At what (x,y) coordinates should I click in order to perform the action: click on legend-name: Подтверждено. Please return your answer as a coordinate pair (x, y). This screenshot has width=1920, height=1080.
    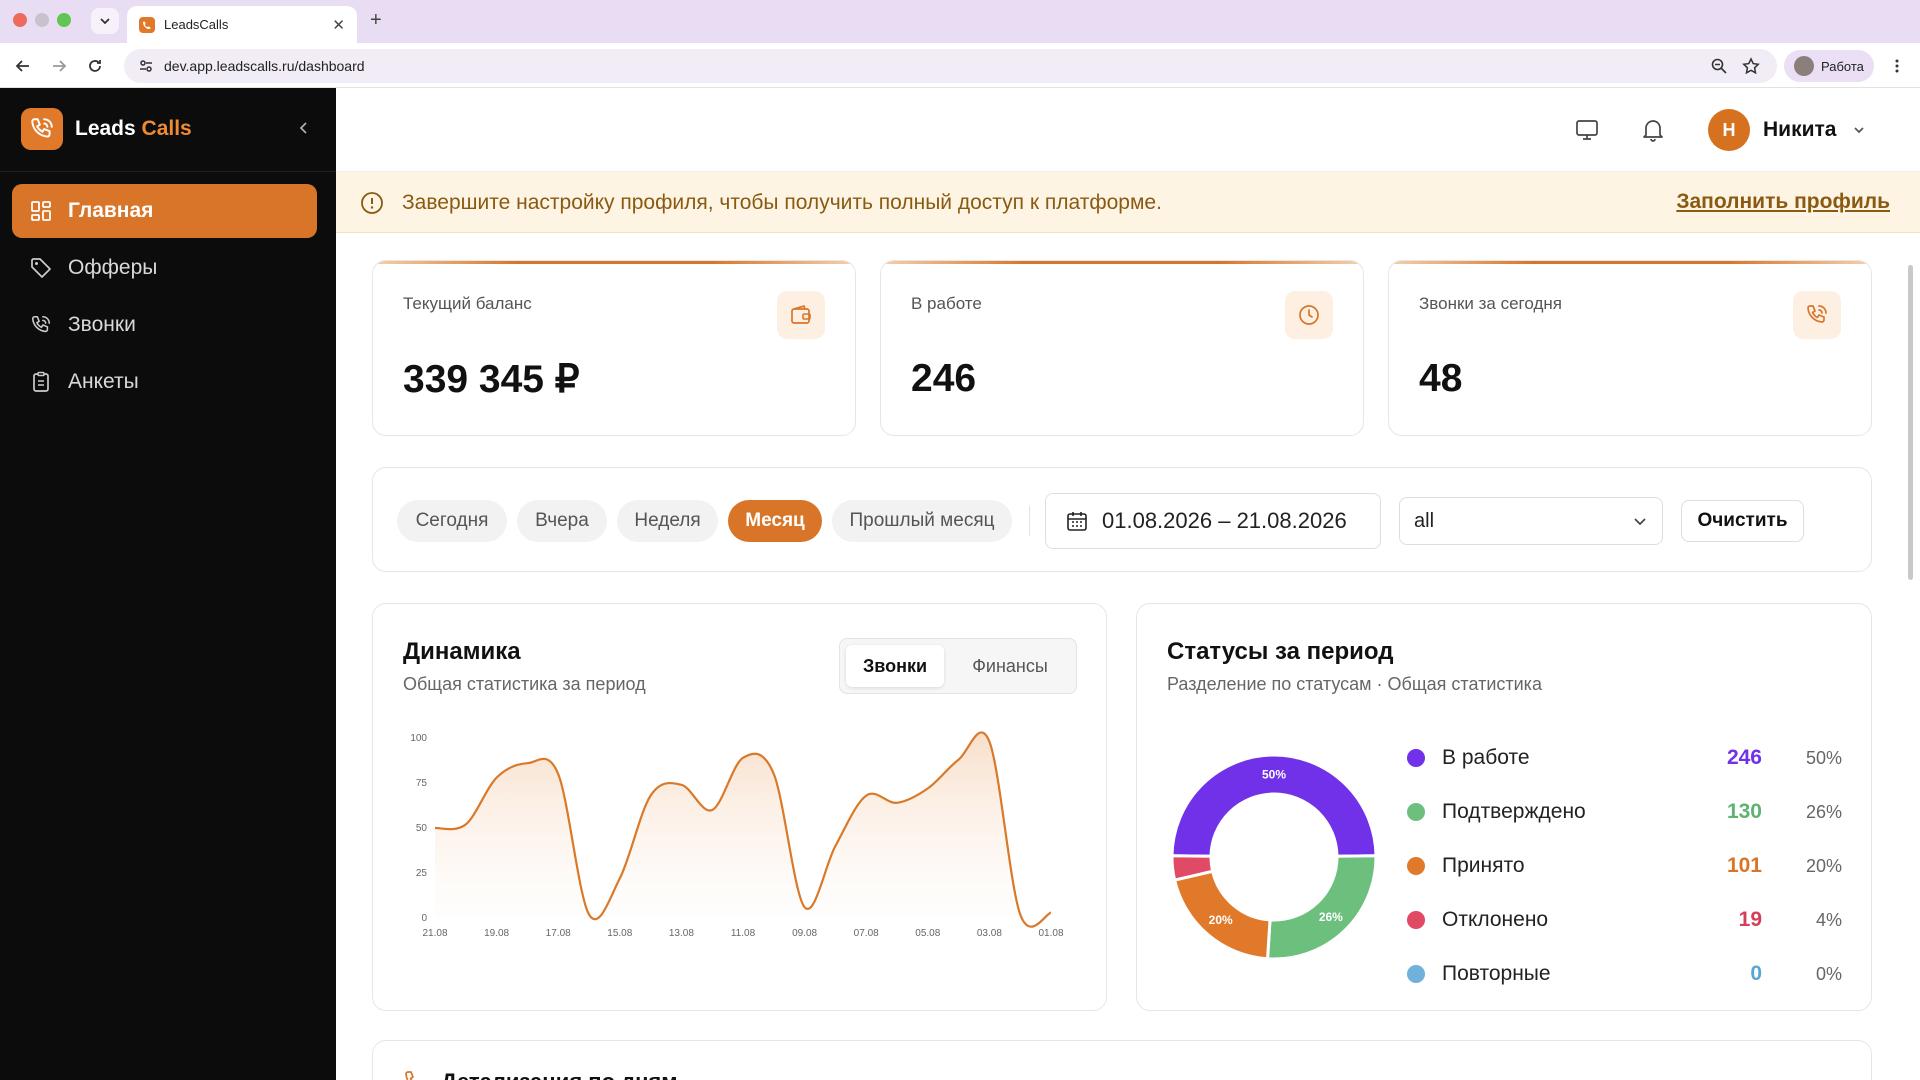
    Looking at the image, I should click on (1514, 811).